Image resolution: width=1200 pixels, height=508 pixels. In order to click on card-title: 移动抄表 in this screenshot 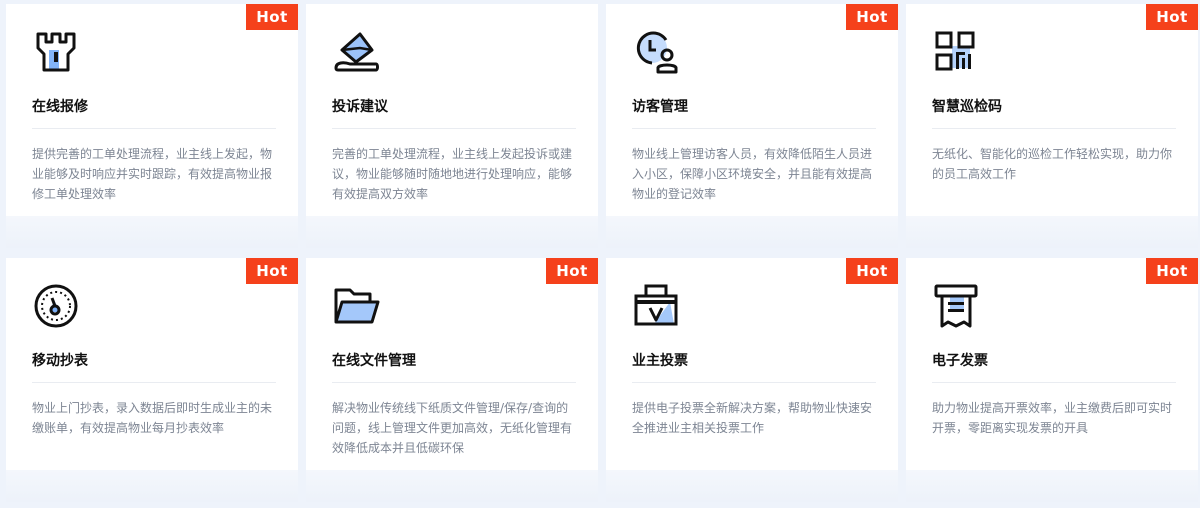, I will do `click(60, 361)`.